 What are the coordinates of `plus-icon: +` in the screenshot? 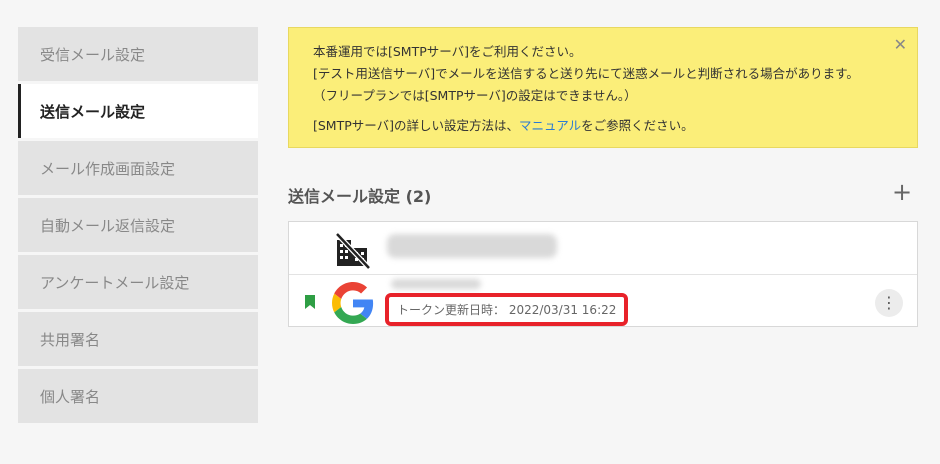 It's located at (902, 192).